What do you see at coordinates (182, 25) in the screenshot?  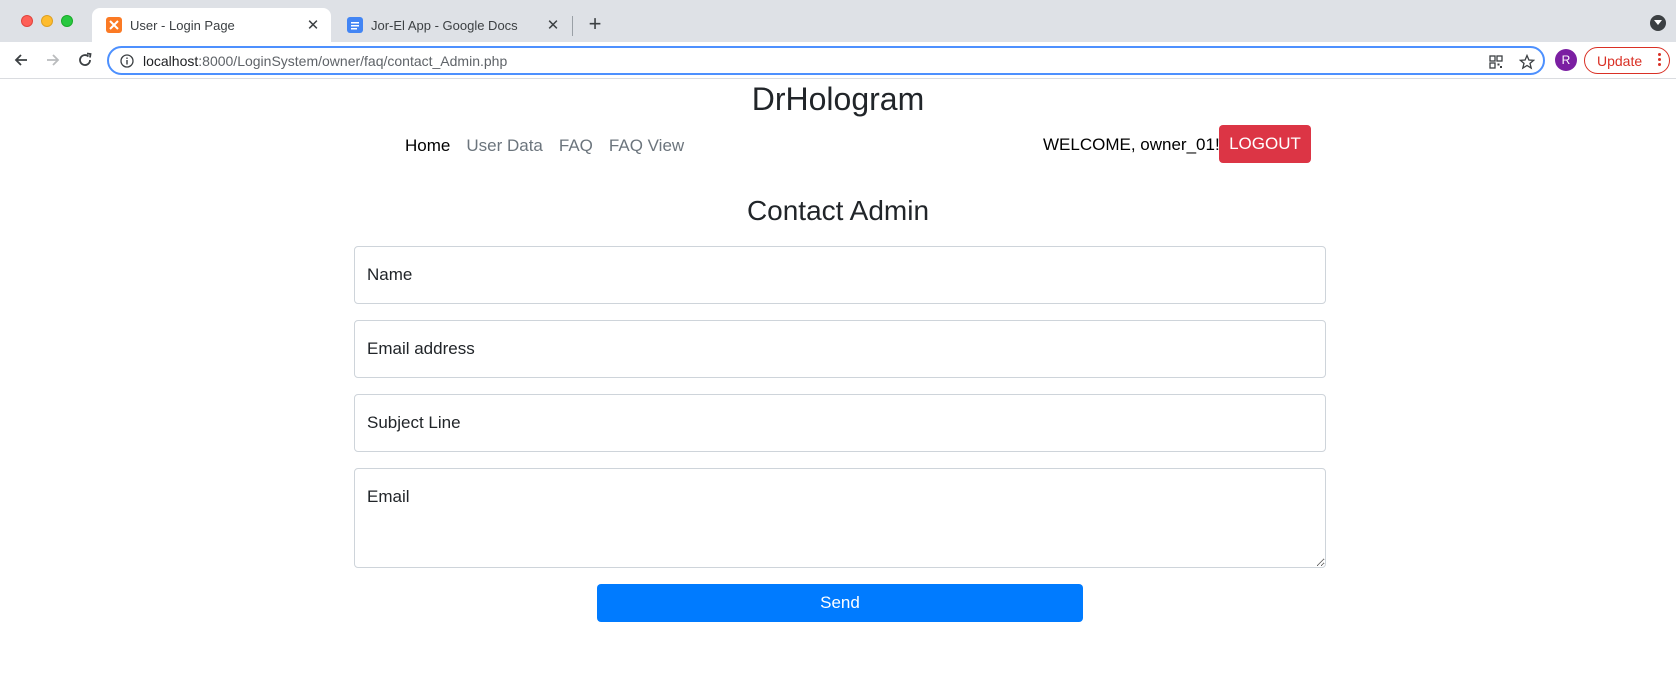 I see `tab-title: User - Login Page` at bounding box center [182, 25].